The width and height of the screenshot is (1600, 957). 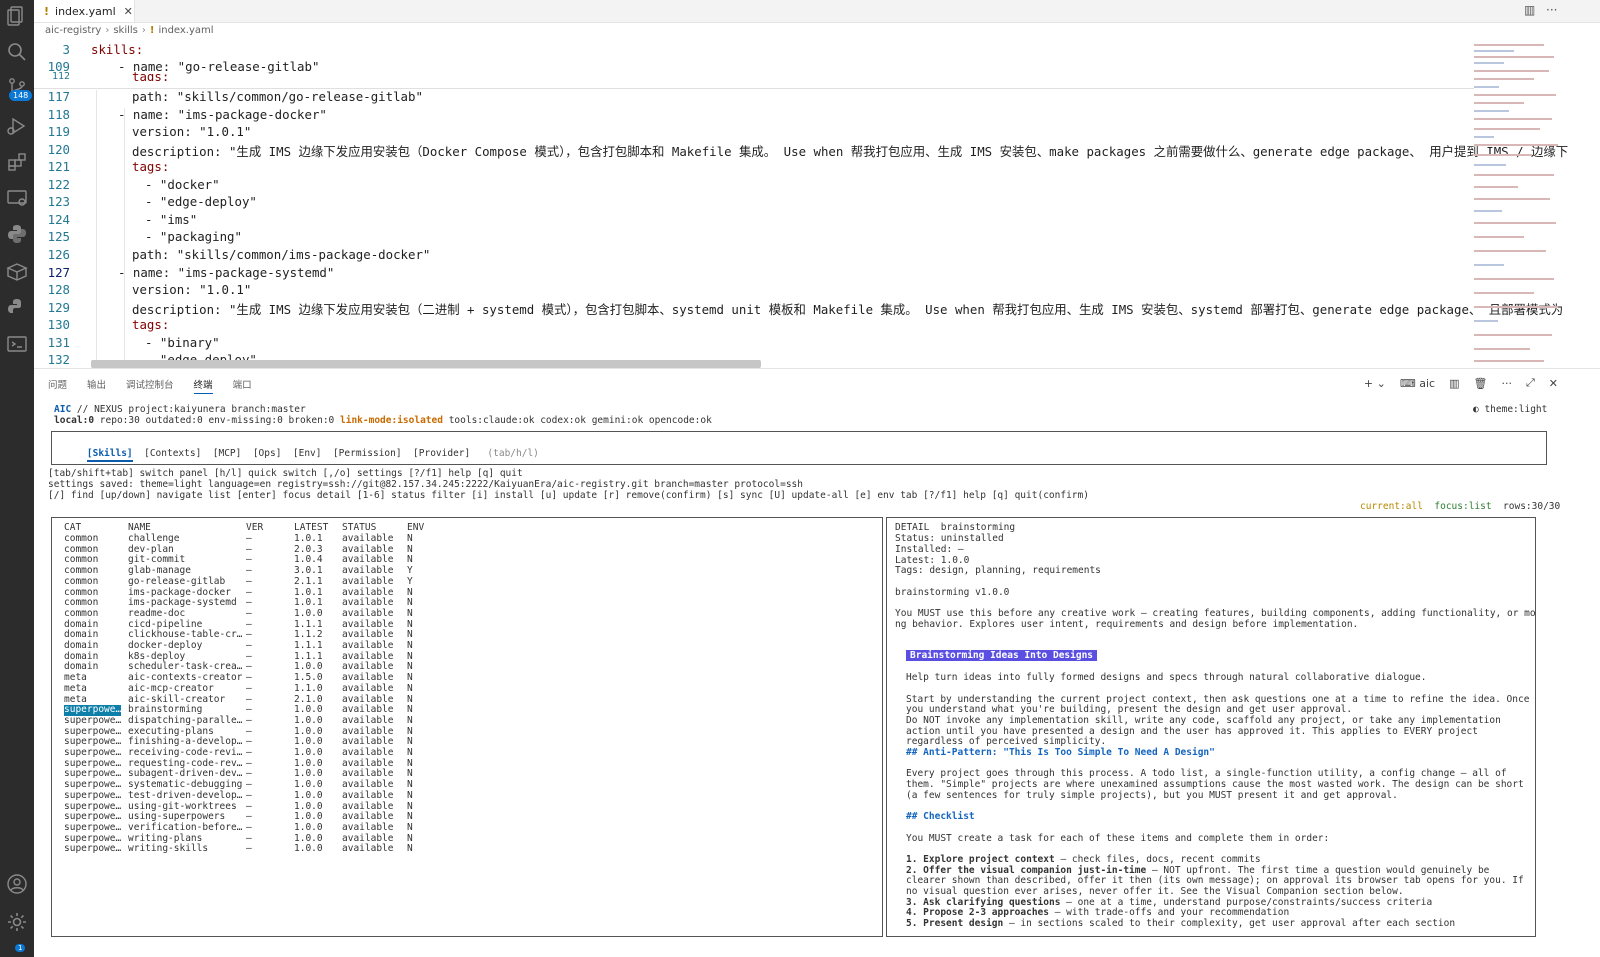 What do you see at coordinates (192, 131) in the screenshot?
I see `code-line: version: "1.0.1"` at bounding box center [192, 131].